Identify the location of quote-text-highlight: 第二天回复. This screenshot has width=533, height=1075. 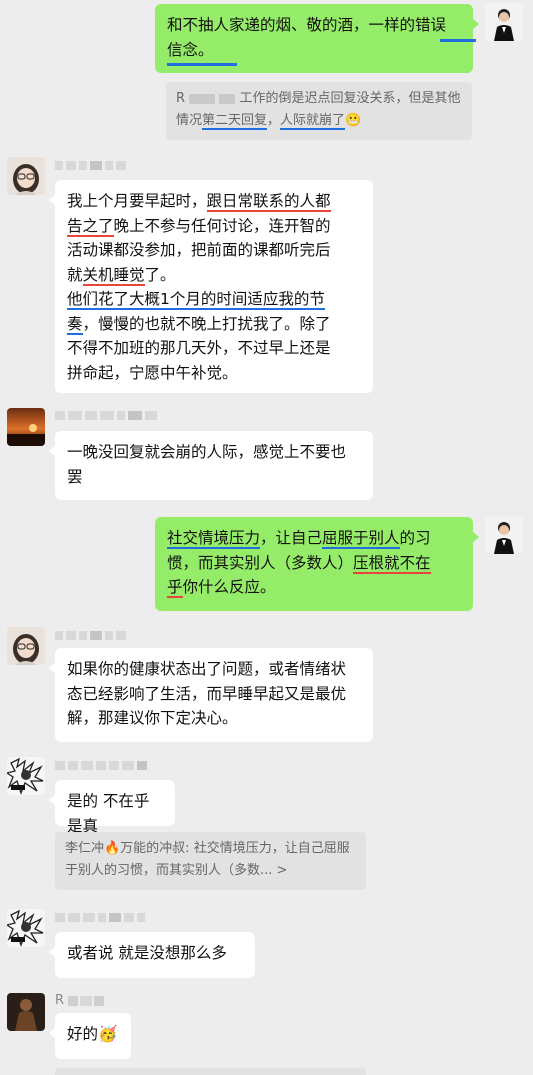
(235, 121).